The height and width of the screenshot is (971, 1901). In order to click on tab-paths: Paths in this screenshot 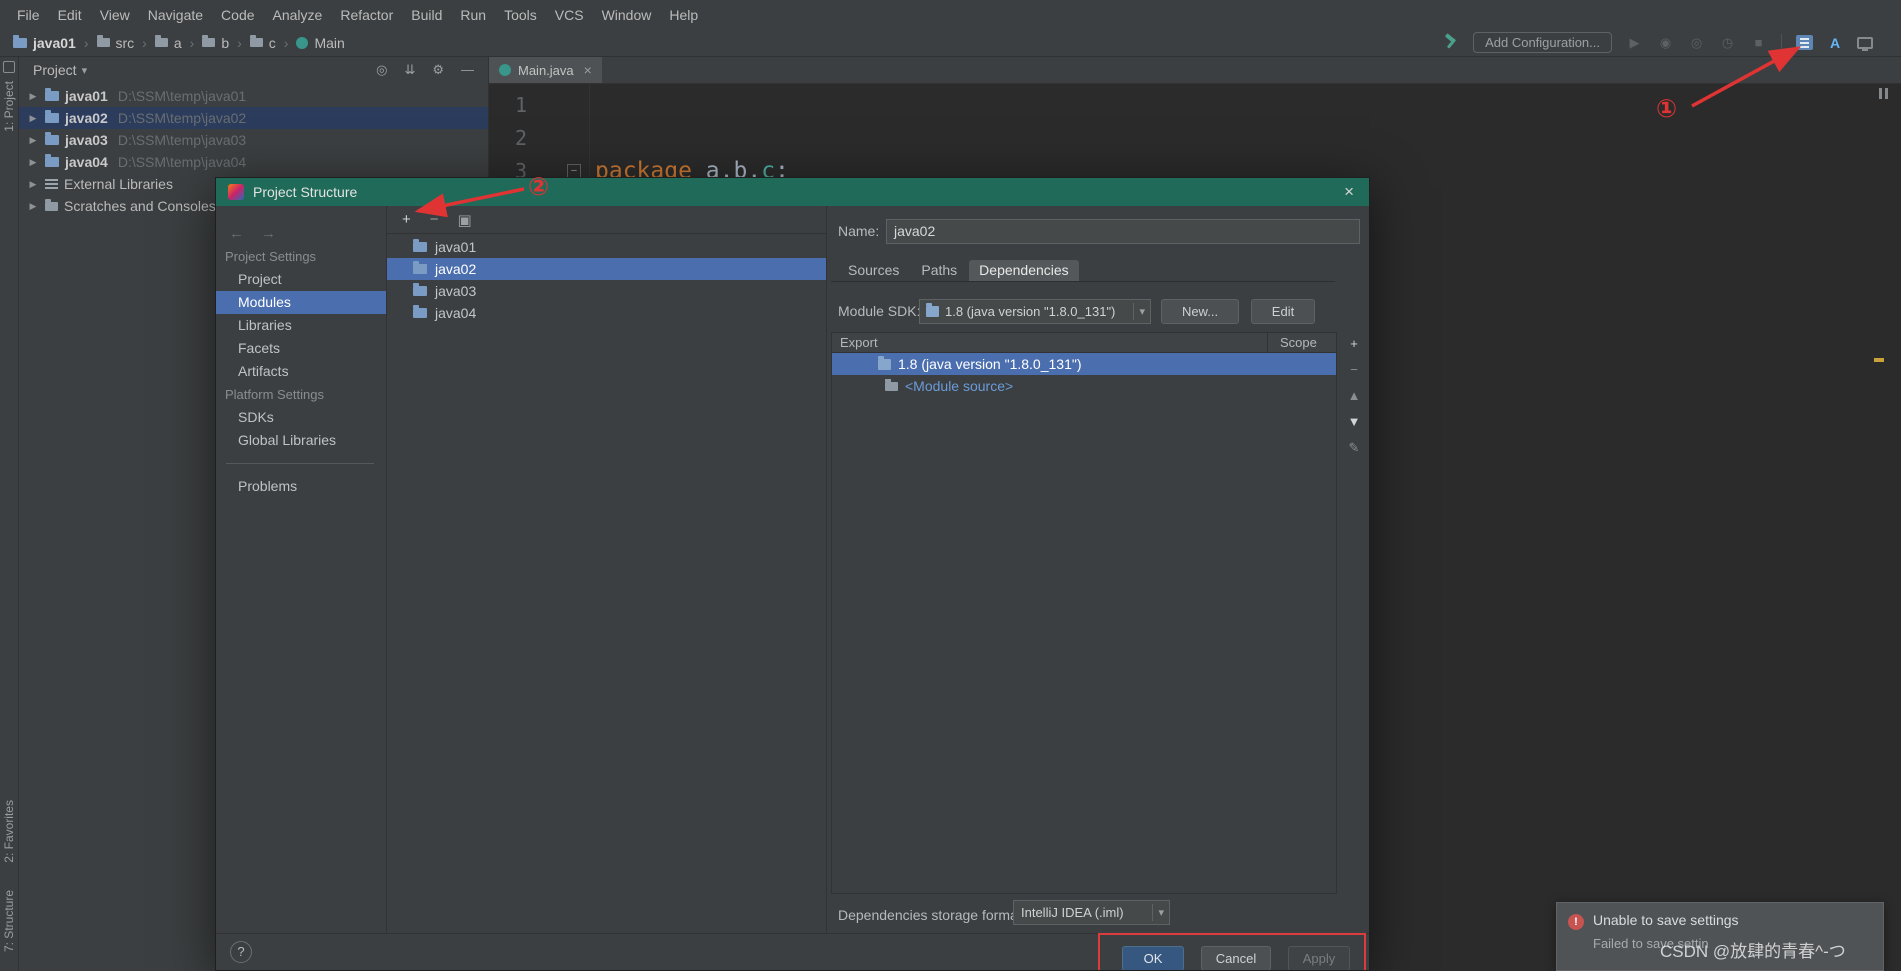, I will do `click(939, 270)`.